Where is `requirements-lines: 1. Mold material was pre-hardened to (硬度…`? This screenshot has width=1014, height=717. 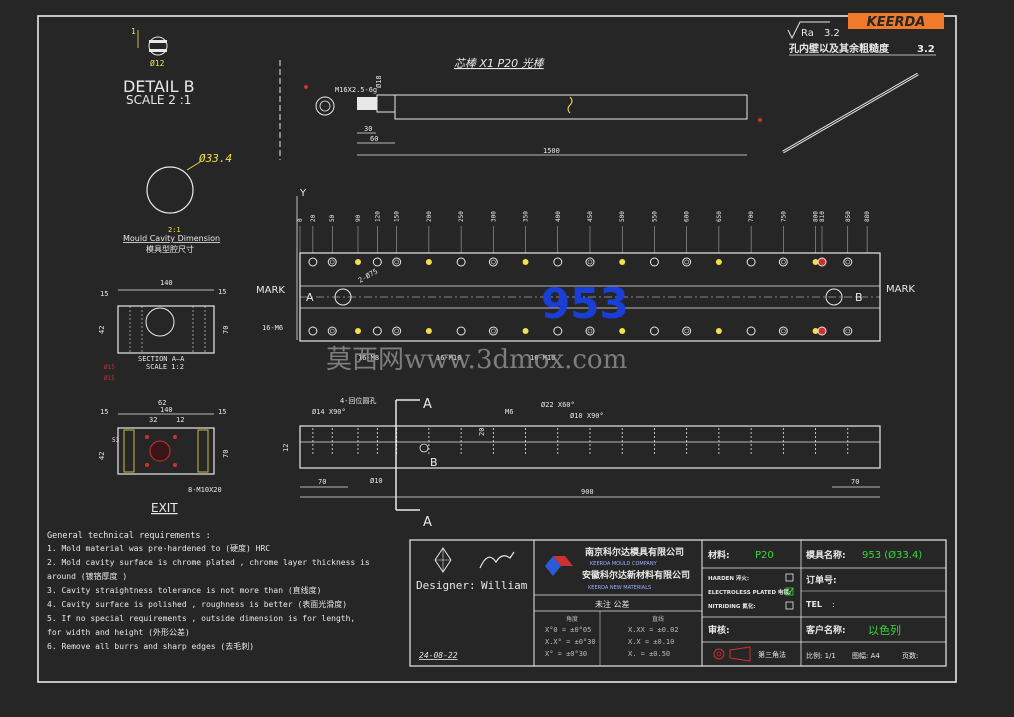
requirements-lines: 1. Mold material was pre-hardened to (硬度… is located at coordinates (208, 597).